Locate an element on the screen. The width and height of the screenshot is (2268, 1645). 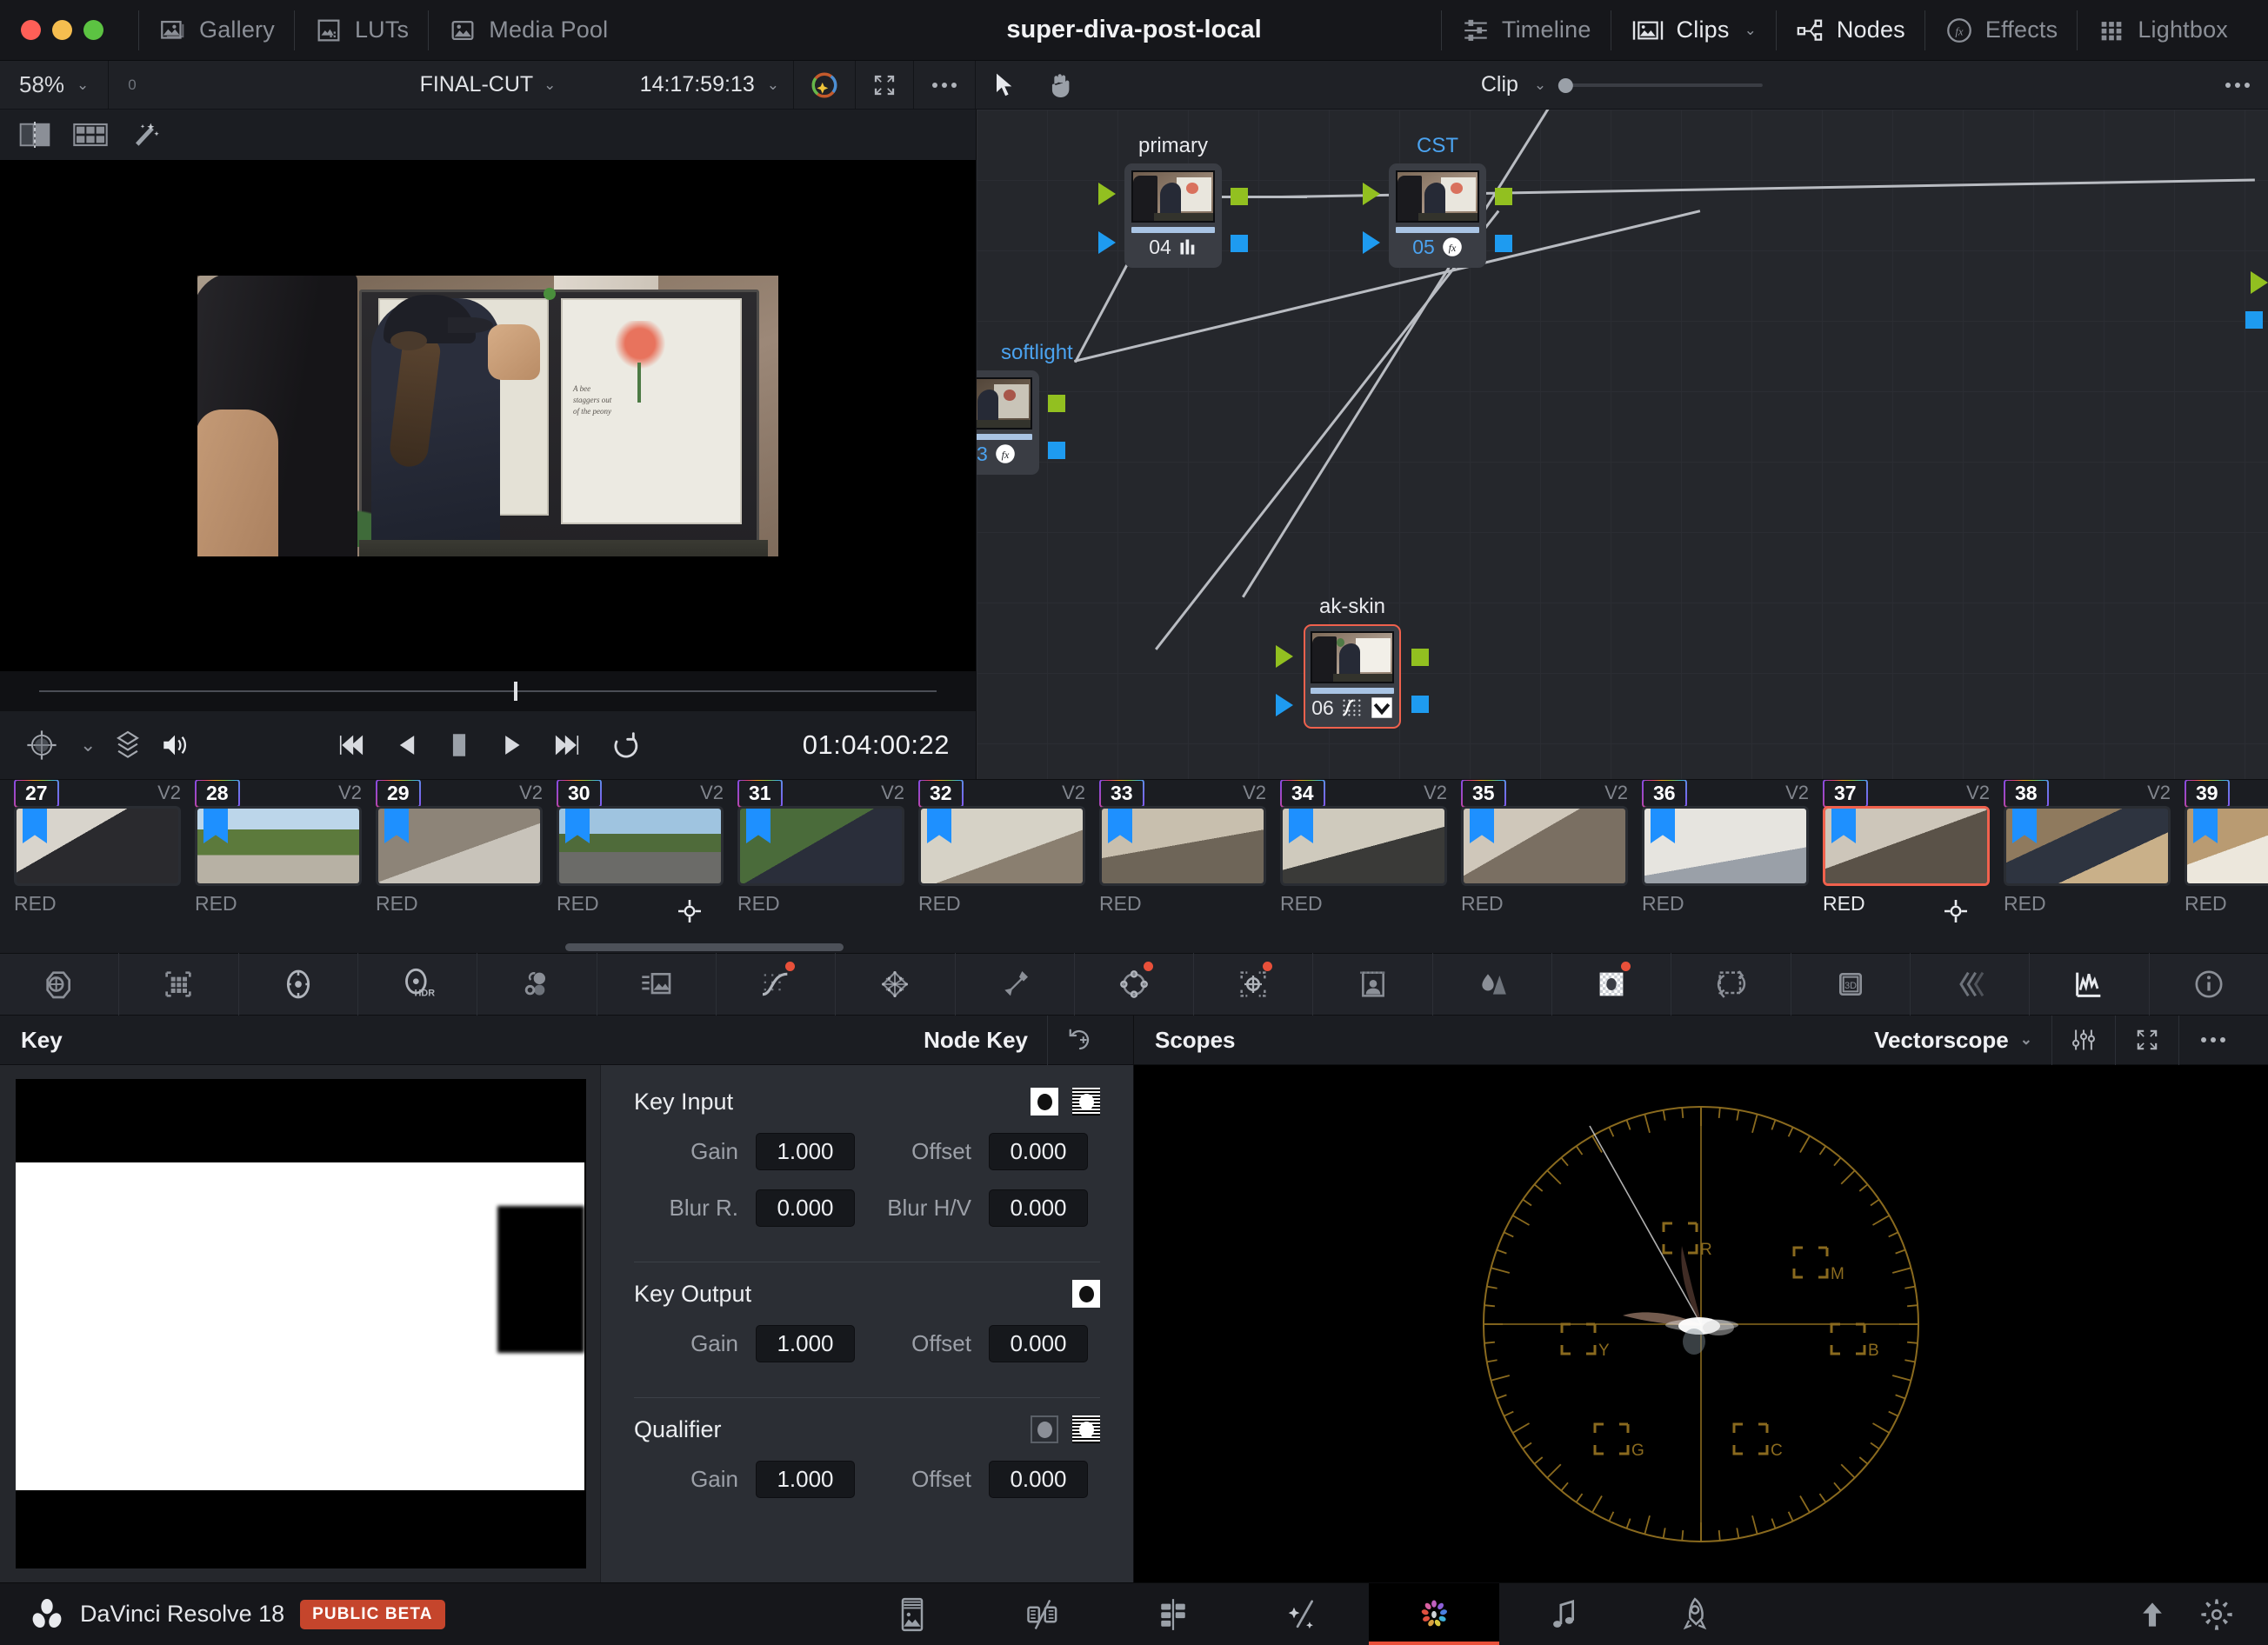
deliver-page-button is located at coordinates (1695, 1614).